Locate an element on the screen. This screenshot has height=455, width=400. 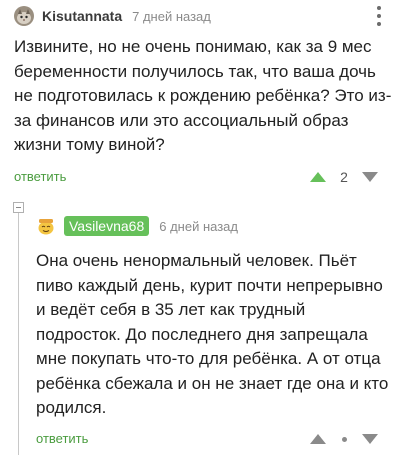
vote-controls: 2 is located at coordinates (344, 177).